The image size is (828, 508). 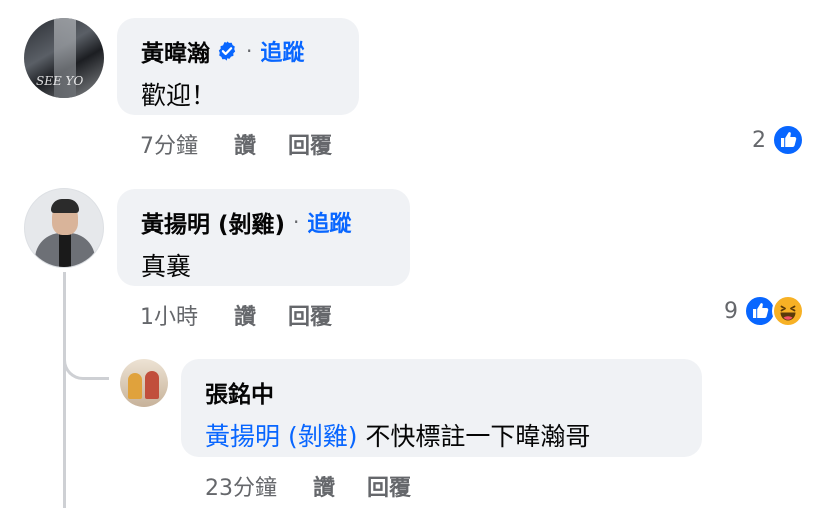 I want to click on reply-body: 不快標註一下暐瀚哥, so click(x=474, y=436).